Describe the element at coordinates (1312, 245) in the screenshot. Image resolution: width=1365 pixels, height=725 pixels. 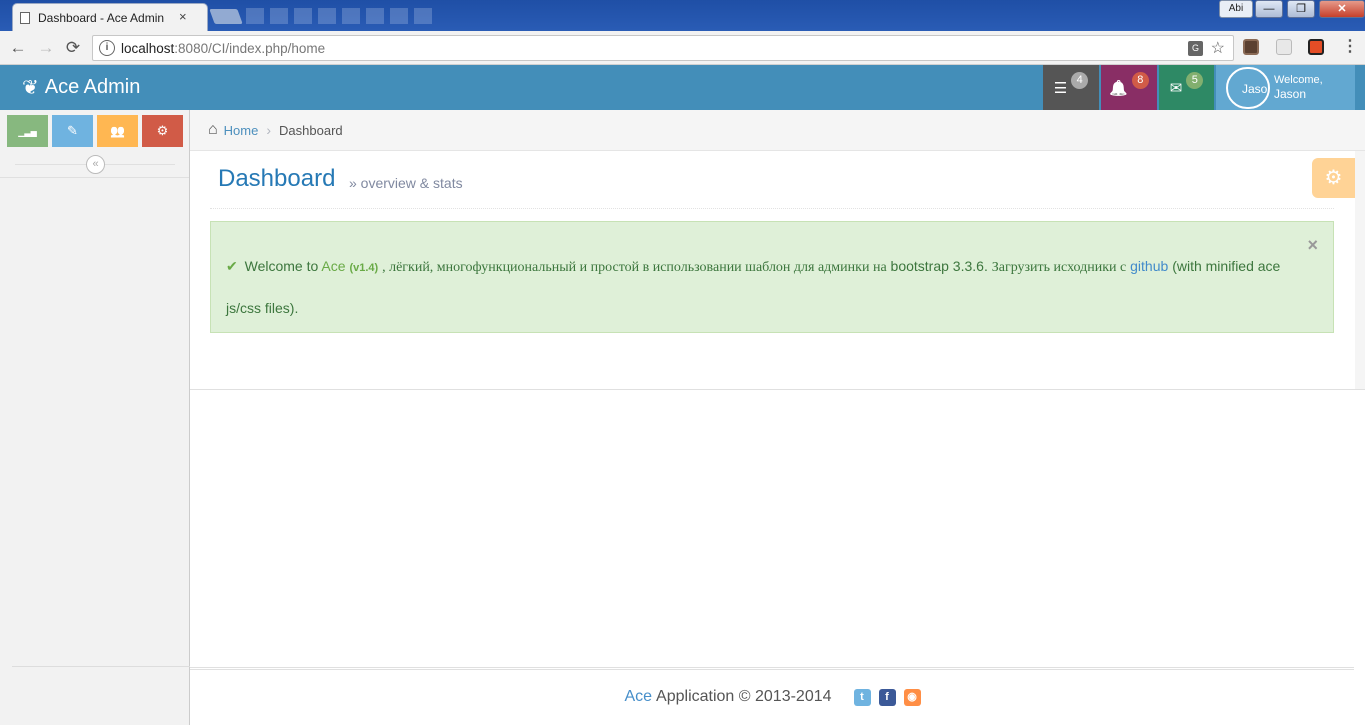
I see `alert-close-icon: ×` at that location.